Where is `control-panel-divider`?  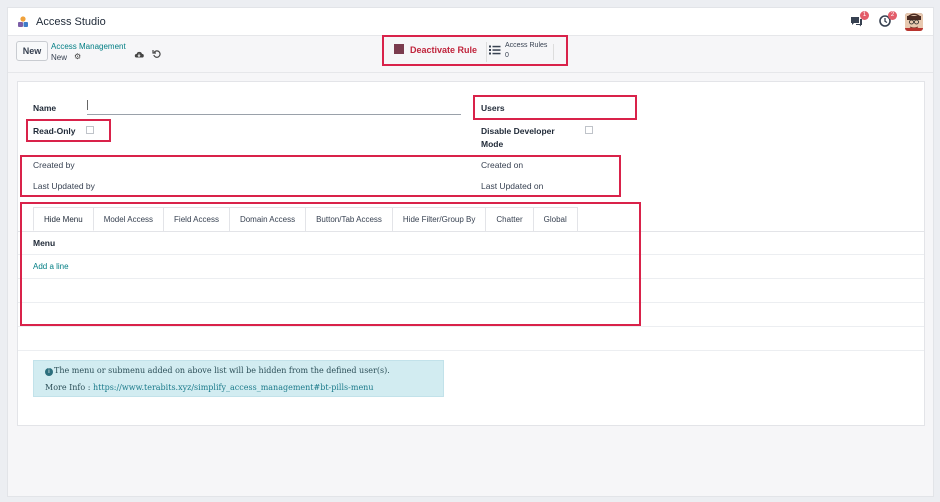
control-panel-divider is located at coordinates (470, 72).